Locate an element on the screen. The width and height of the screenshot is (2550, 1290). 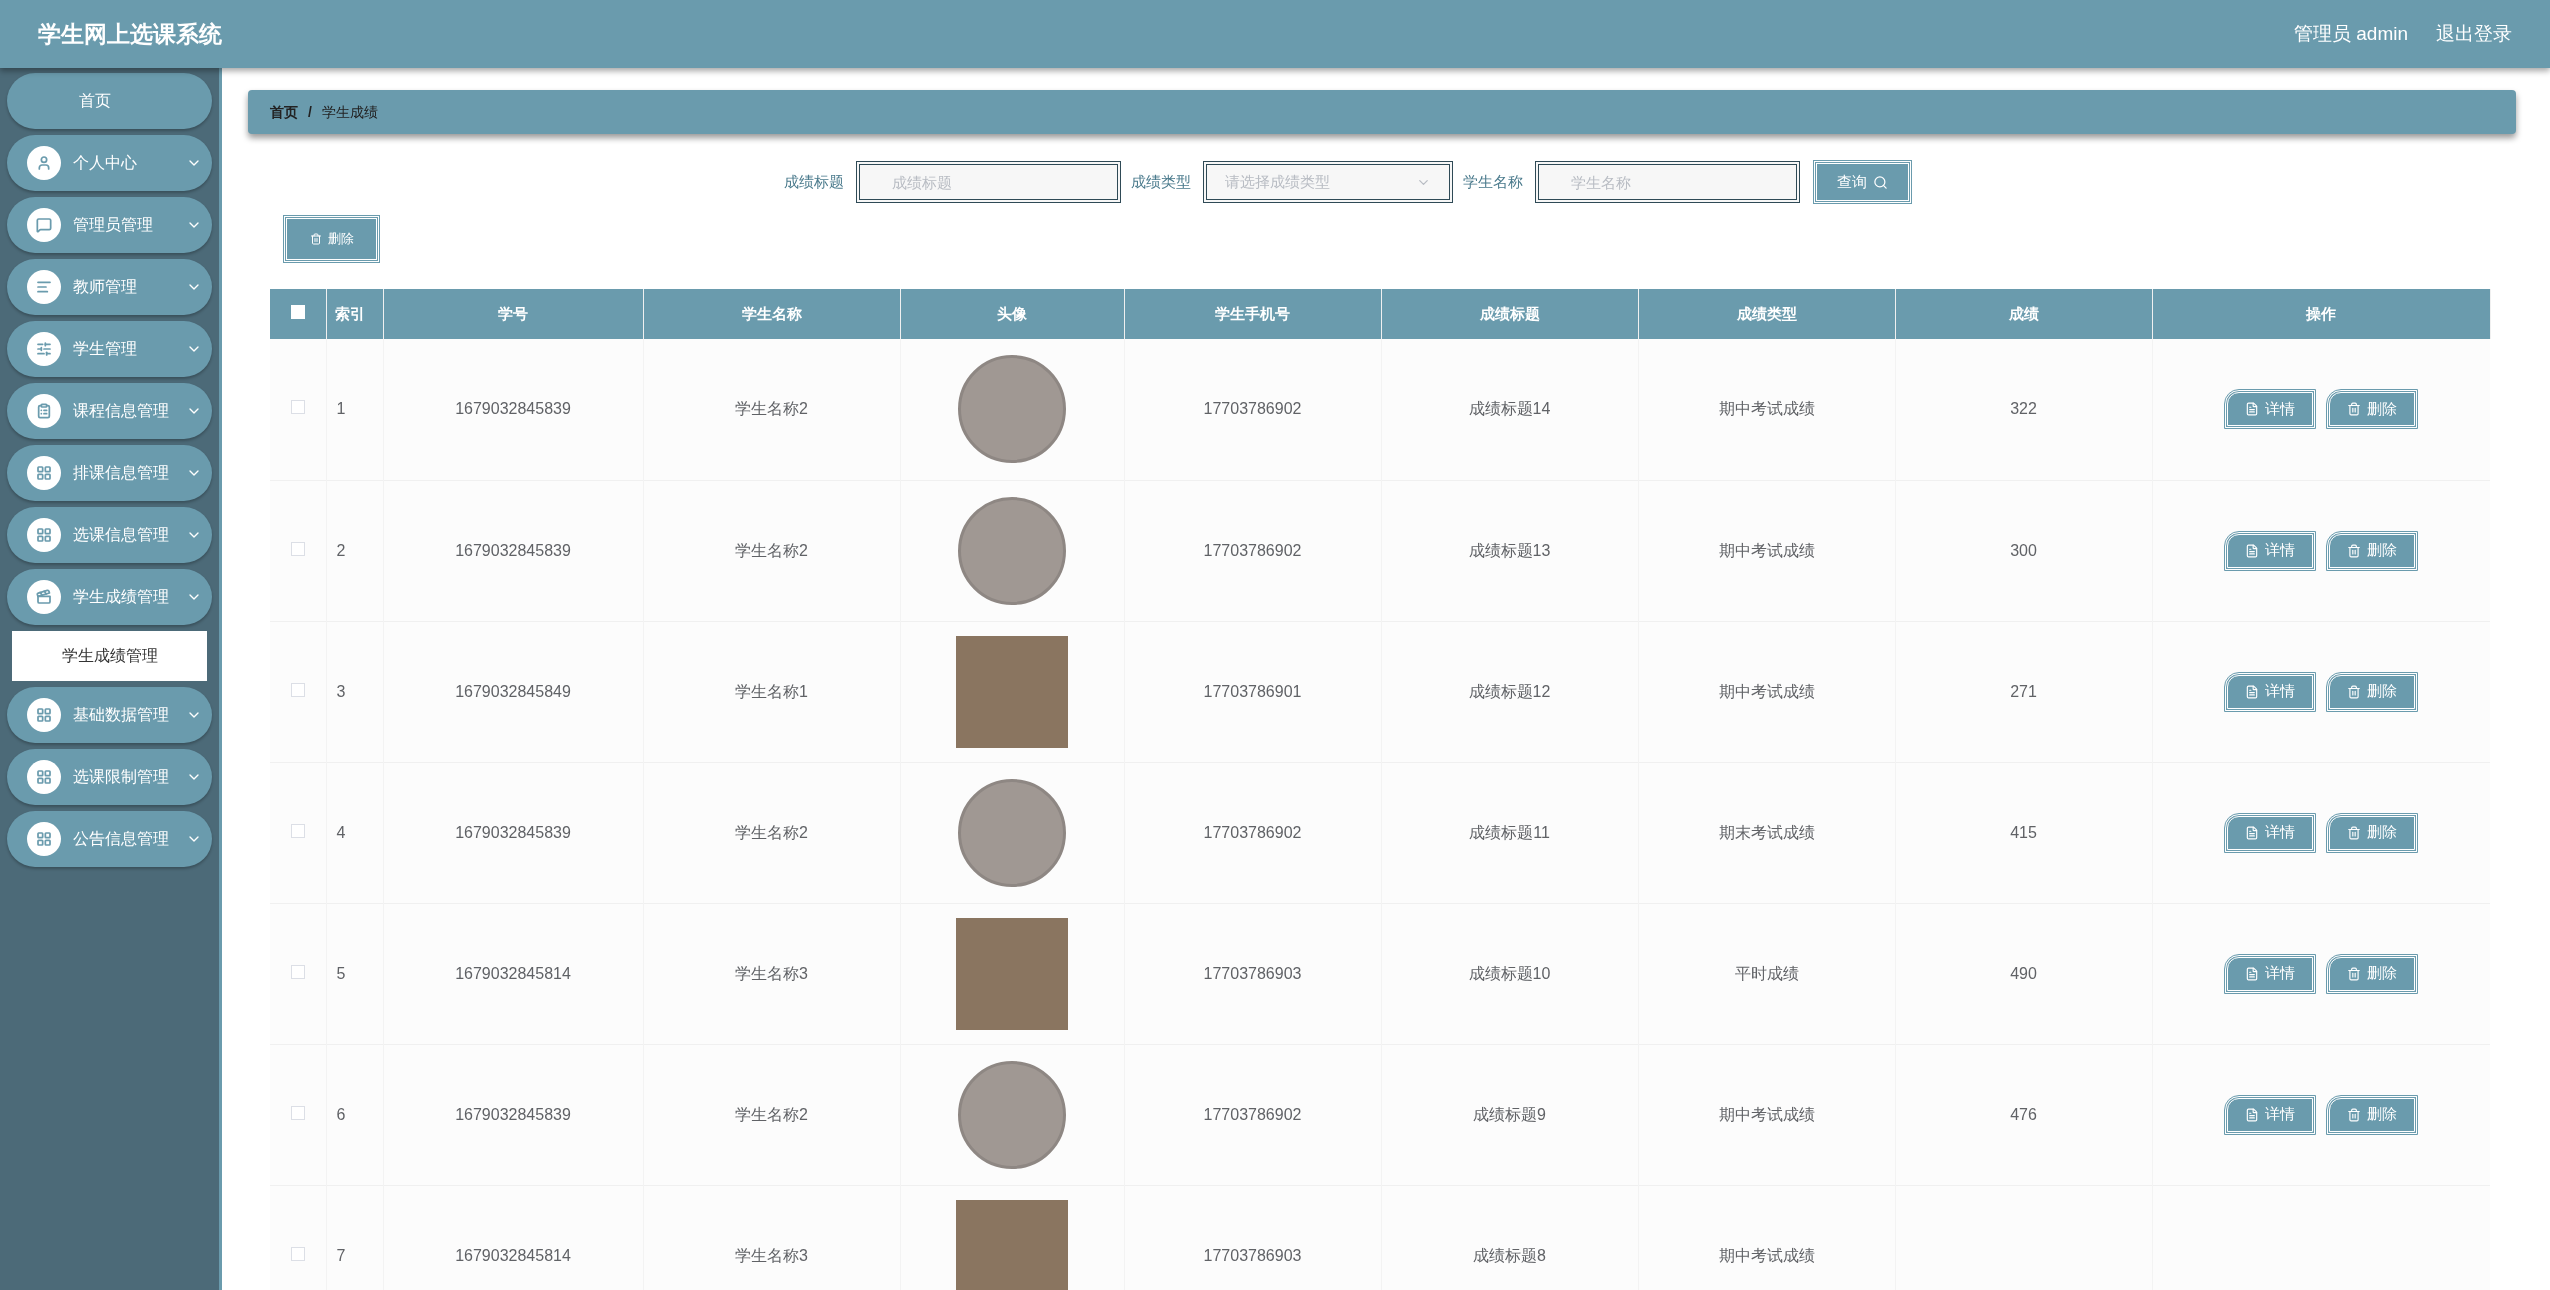
field-label: 成绩类型 is located at coordinates (1160, 181).